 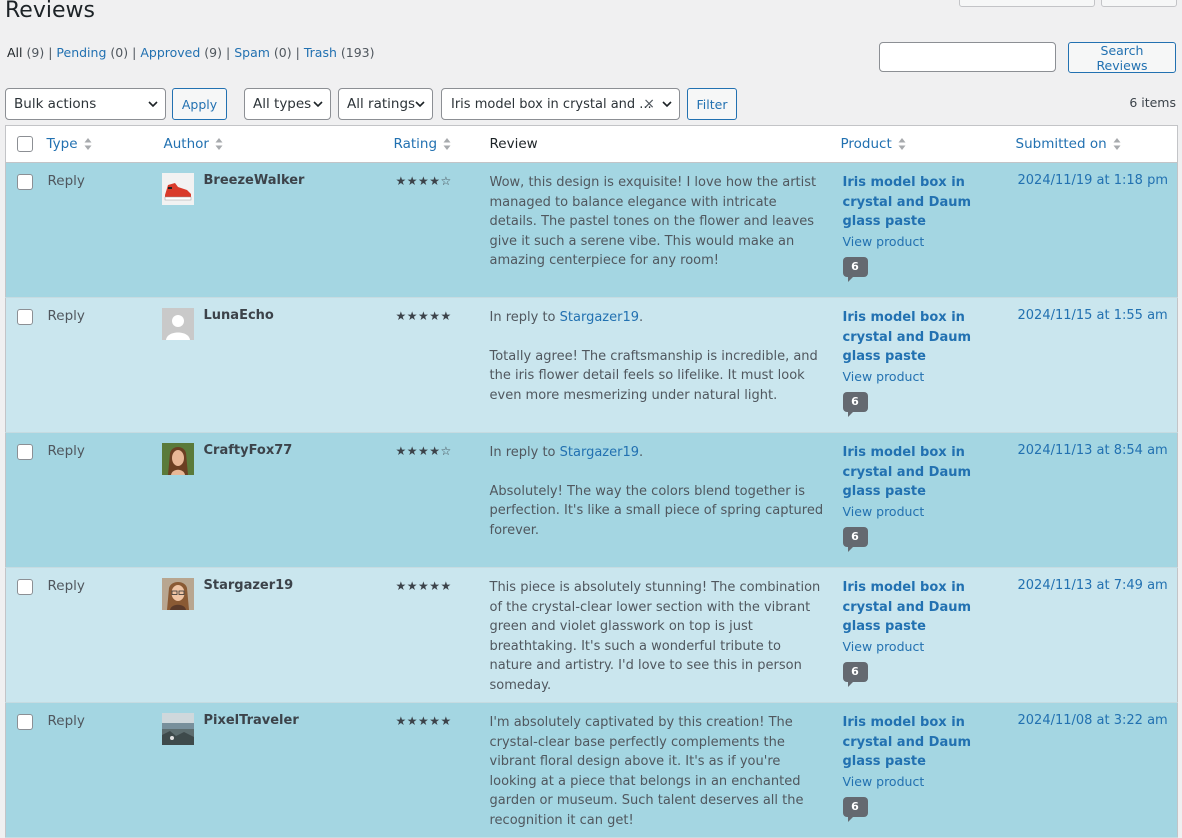 What do you see at coordinates (415, 144) in the screenshot?
I see `column-rating-label: Rating` at bounding box center [415, 144].